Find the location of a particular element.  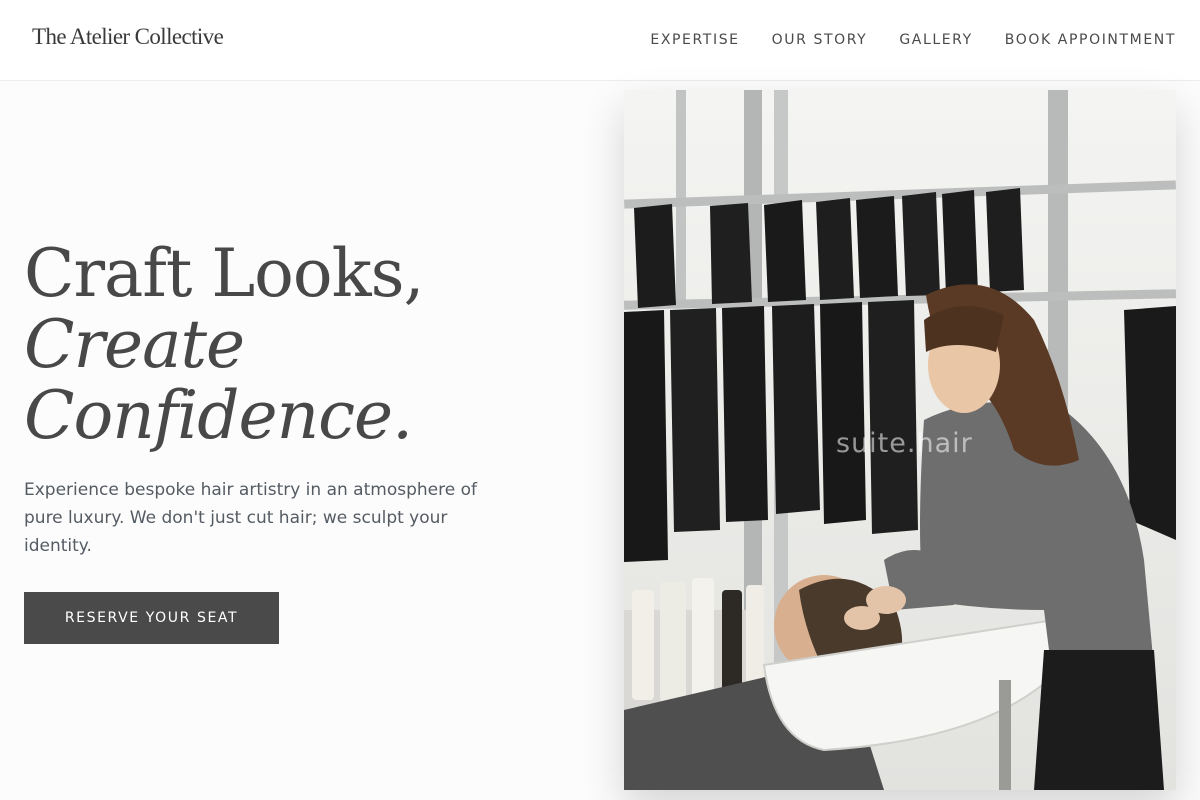

watermark-text: suite.hair is located at coordinates (904, 443).